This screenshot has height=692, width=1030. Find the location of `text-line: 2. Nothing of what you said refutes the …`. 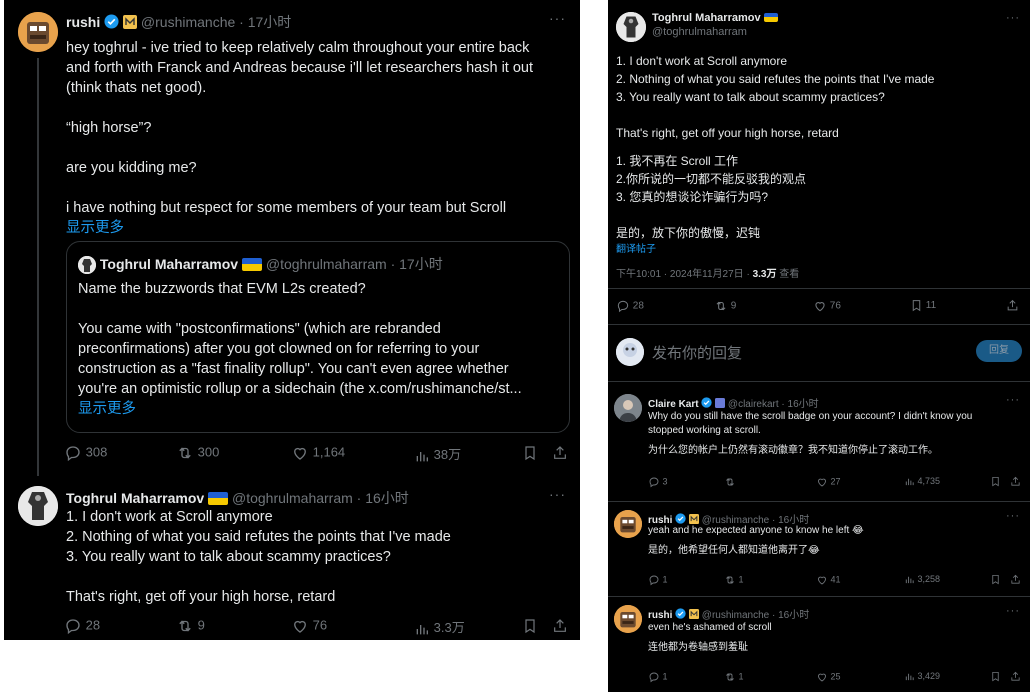

text-line: 2. Nothing of what you said refutes the … is located at coordinates (258, 537).